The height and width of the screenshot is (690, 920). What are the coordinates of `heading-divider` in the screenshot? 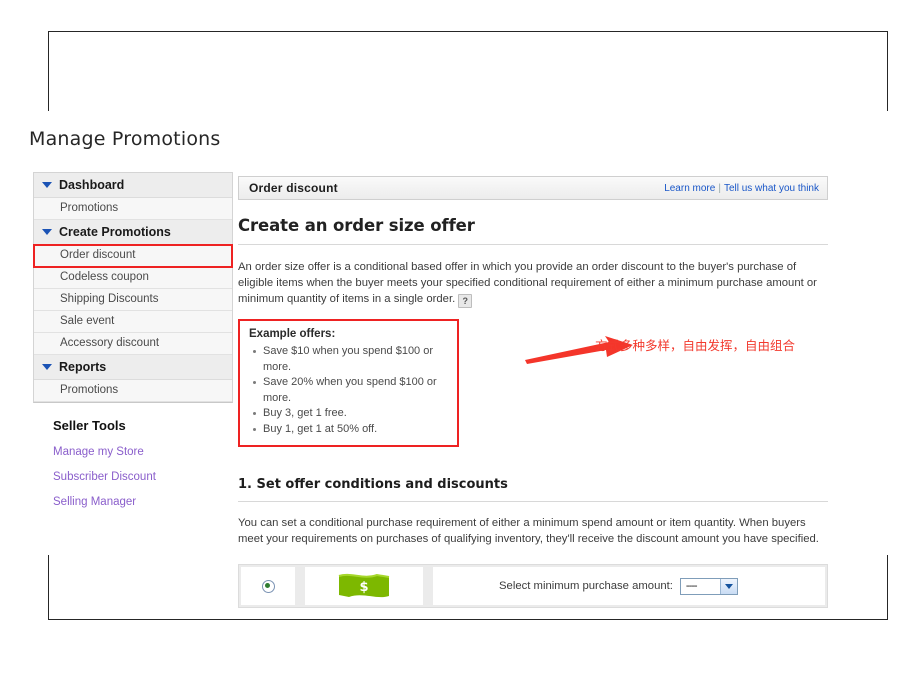 It's located at (533, 244).